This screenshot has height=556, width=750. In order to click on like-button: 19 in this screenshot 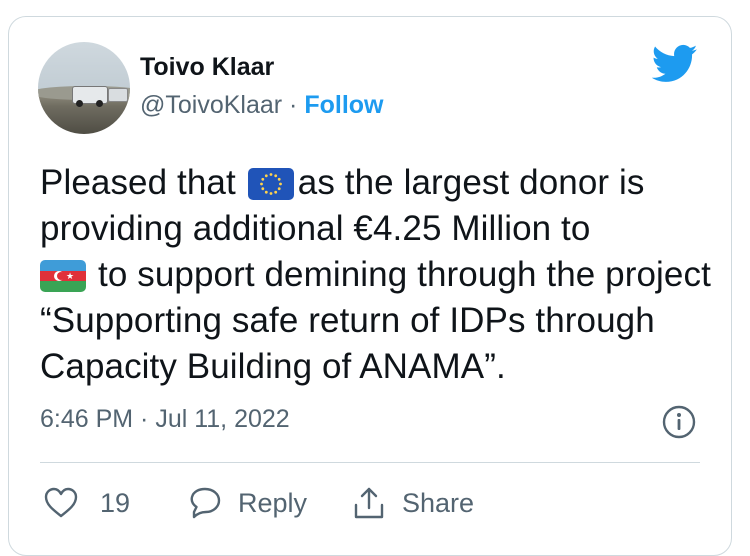, I will do `click(87, 503)`.